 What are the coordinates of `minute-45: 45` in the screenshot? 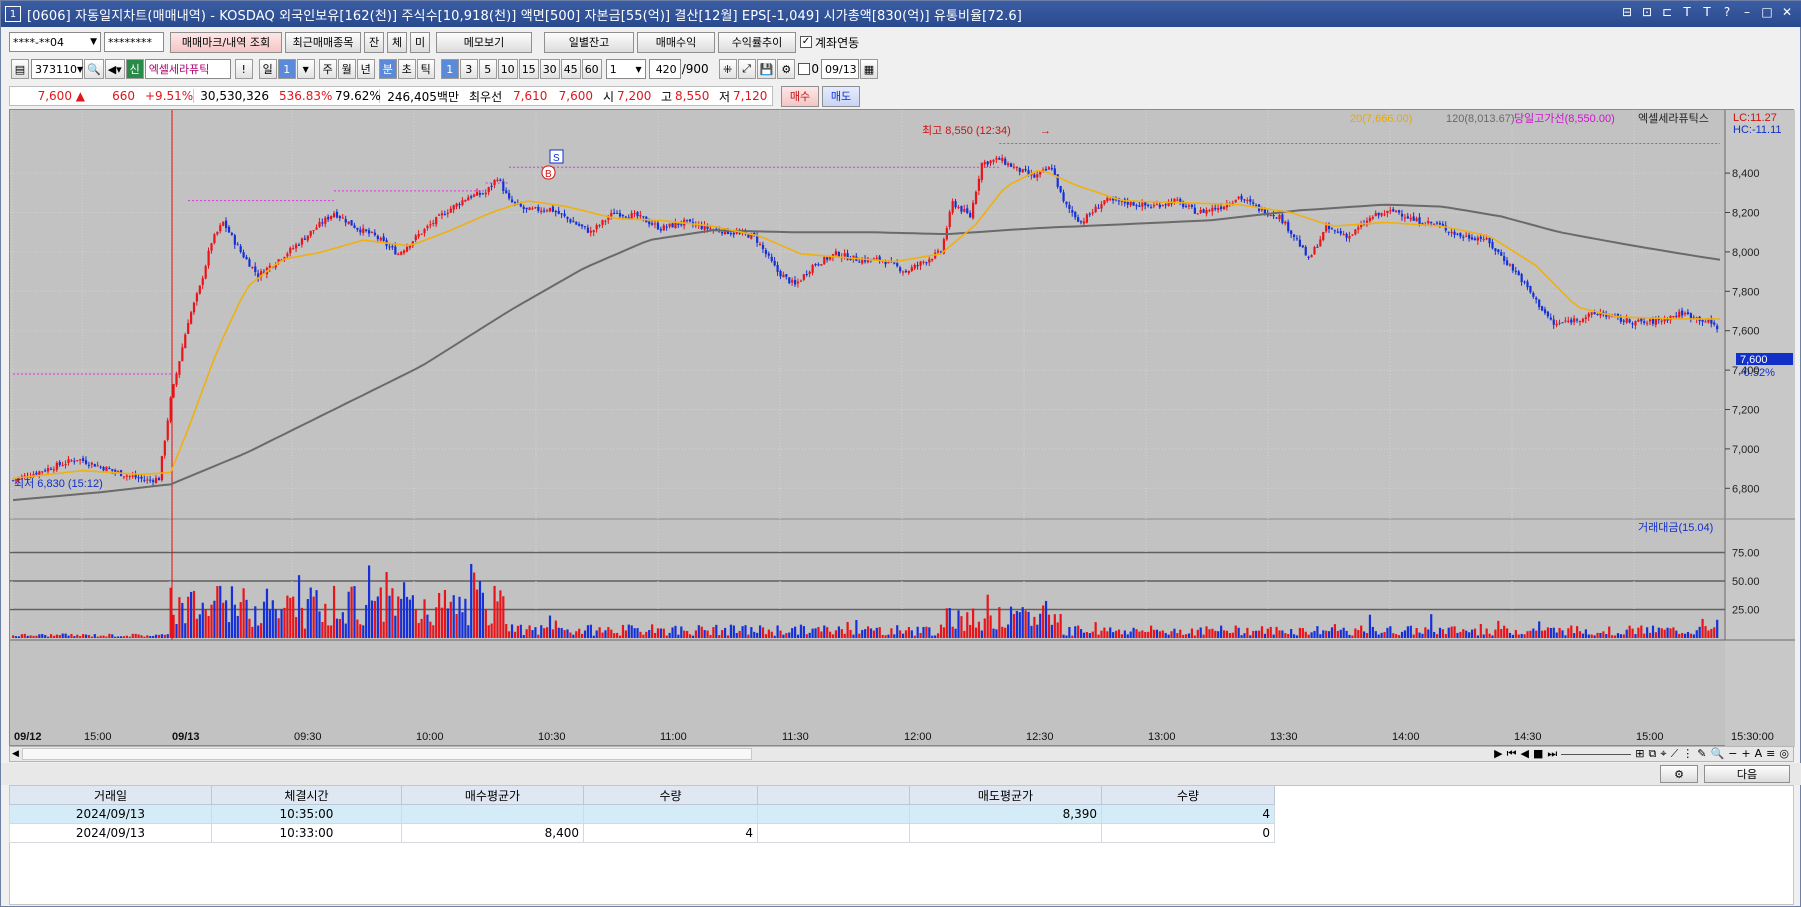 It's located at (570, 69).